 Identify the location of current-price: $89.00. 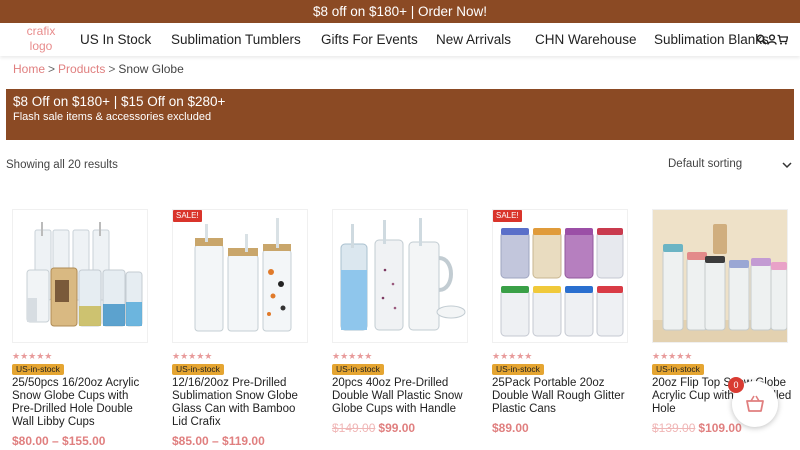
(510, 428).